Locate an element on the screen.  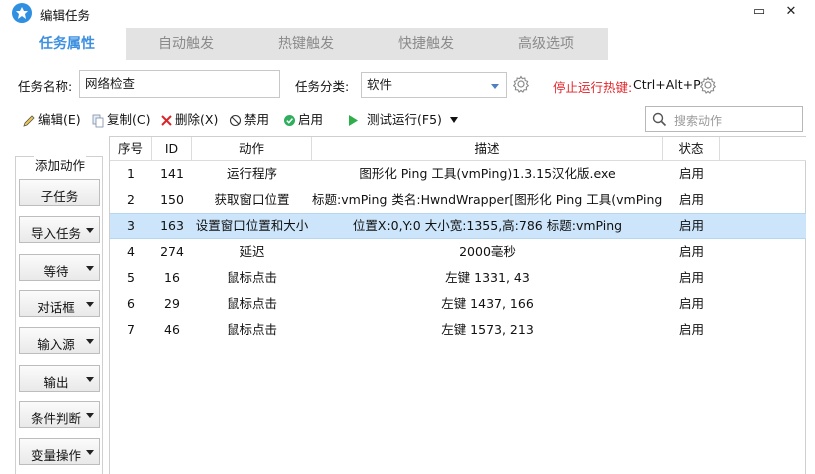
output-label: 输出 is located at coordinates (56, 382).